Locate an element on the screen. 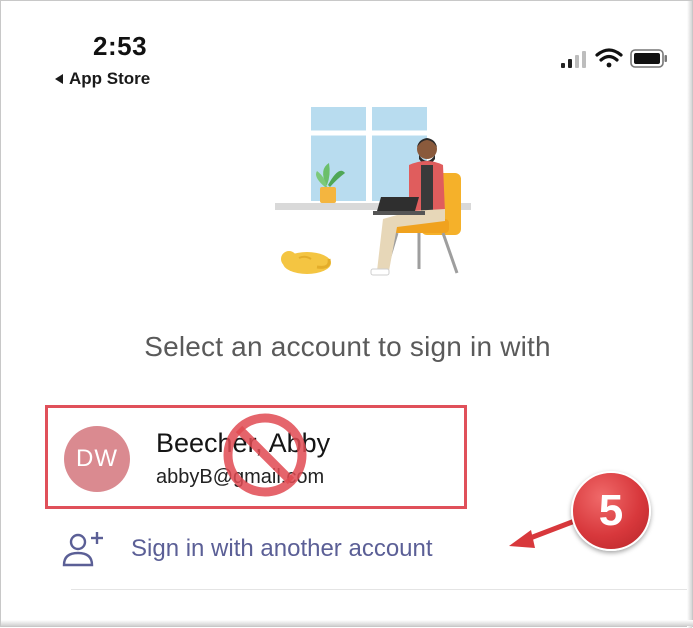  signal-icon is located at coordinates (573, 59).